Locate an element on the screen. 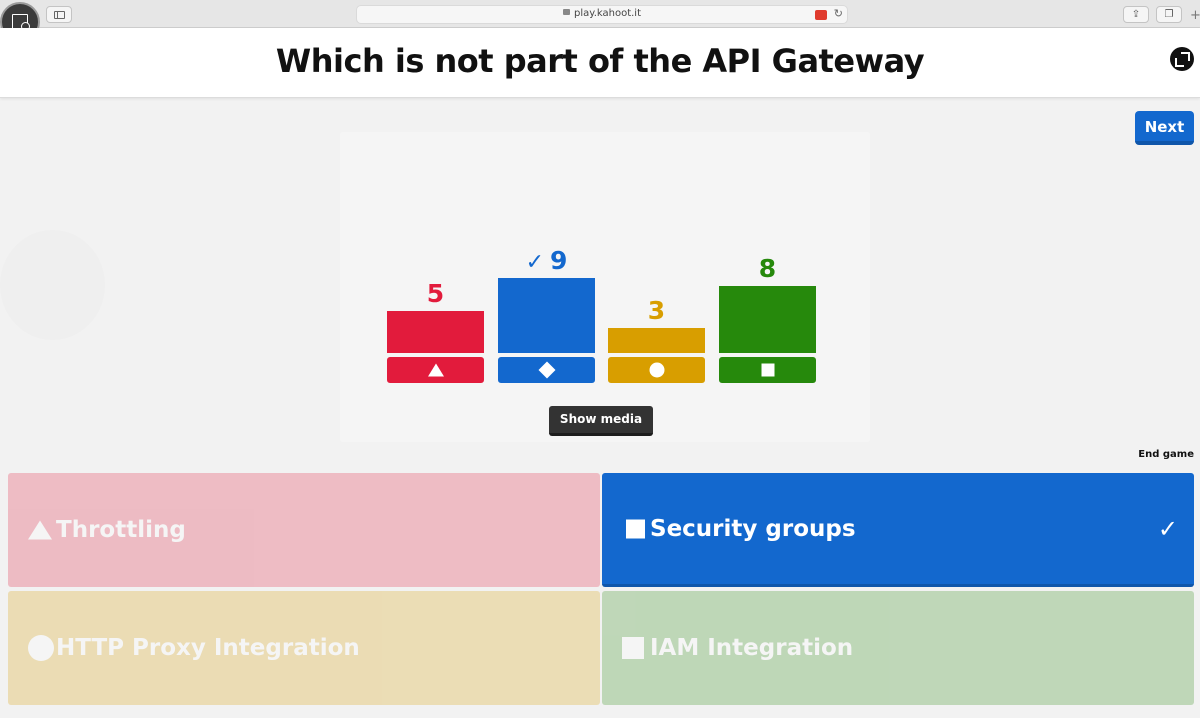  answer-label: Throttling is located at coordinates (121, 530).